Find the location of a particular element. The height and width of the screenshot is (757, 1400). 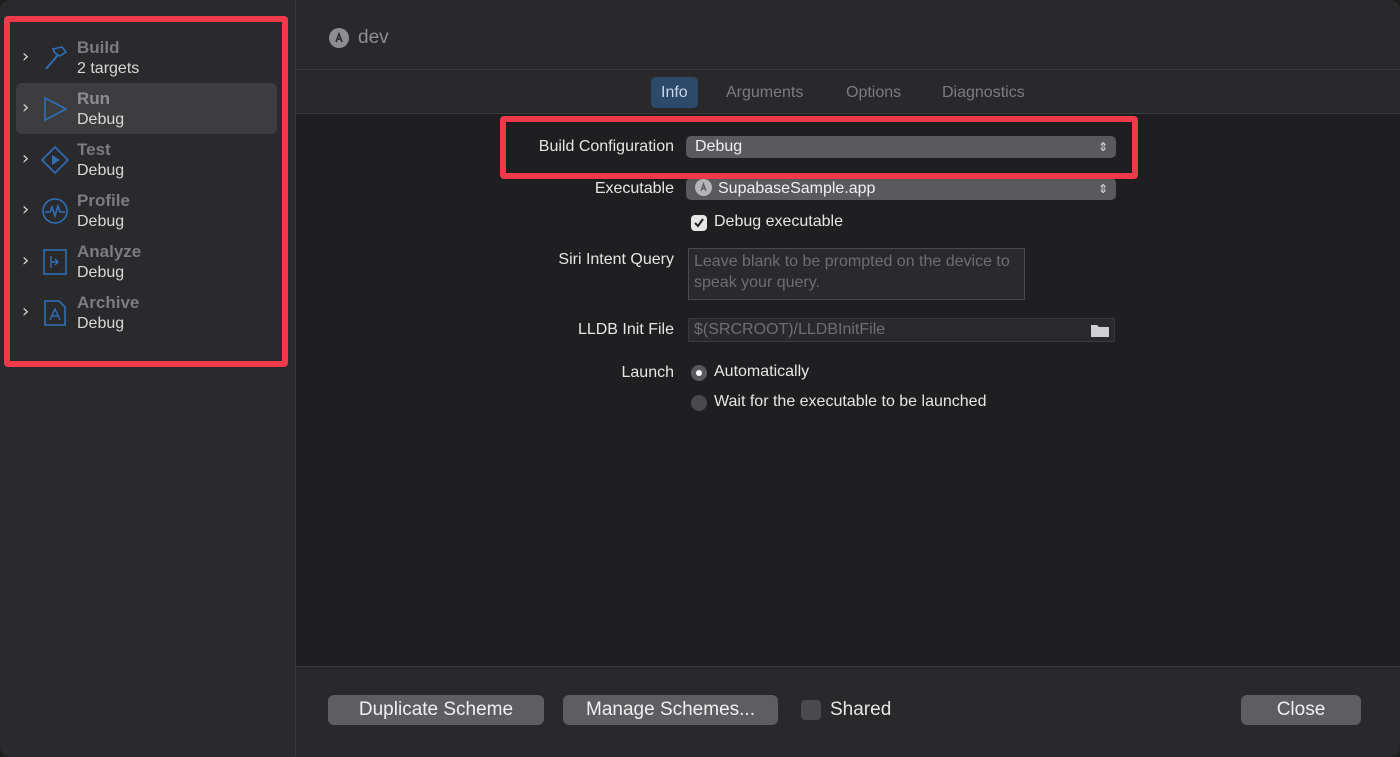

lldb-init-placeholder: $(SRCROOT)/LLDBInitFile is located at coordinates (790, 329).